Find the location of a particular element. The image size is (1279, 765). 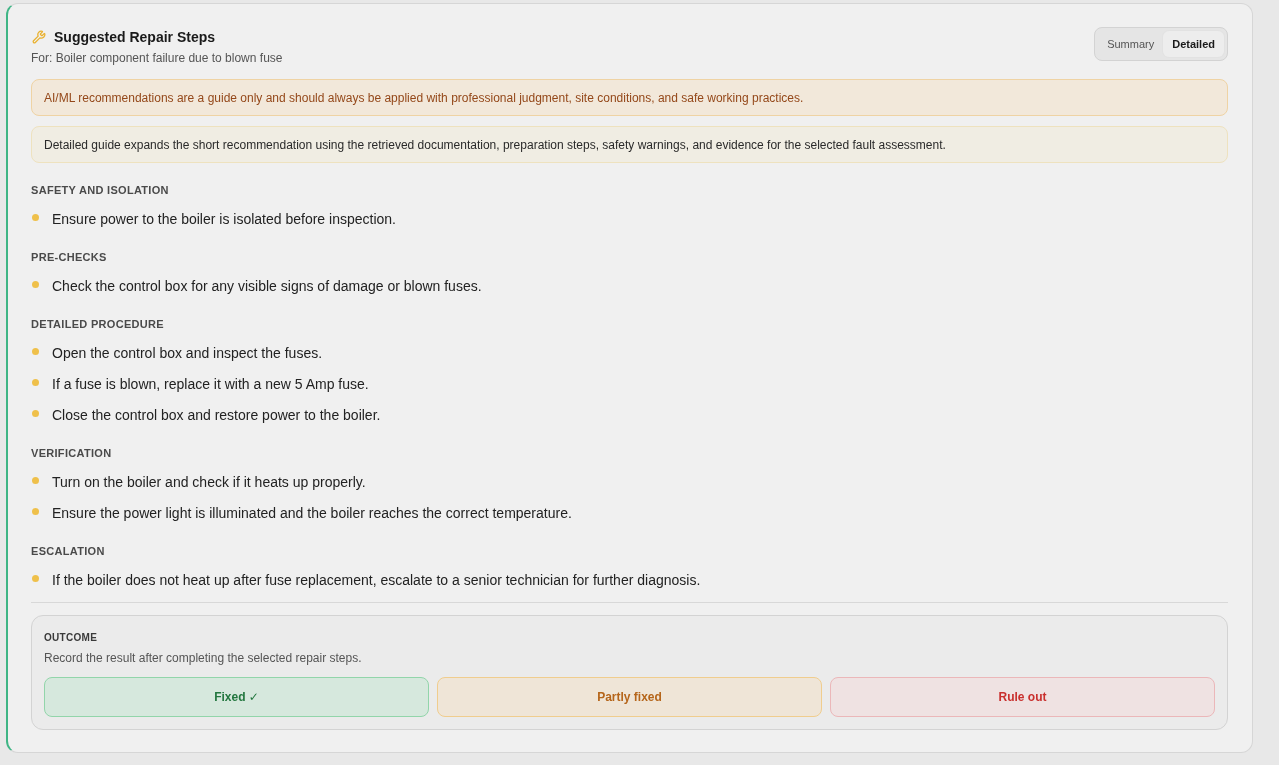

section-heading: ESCALATION is located at coordinates (68, 551).